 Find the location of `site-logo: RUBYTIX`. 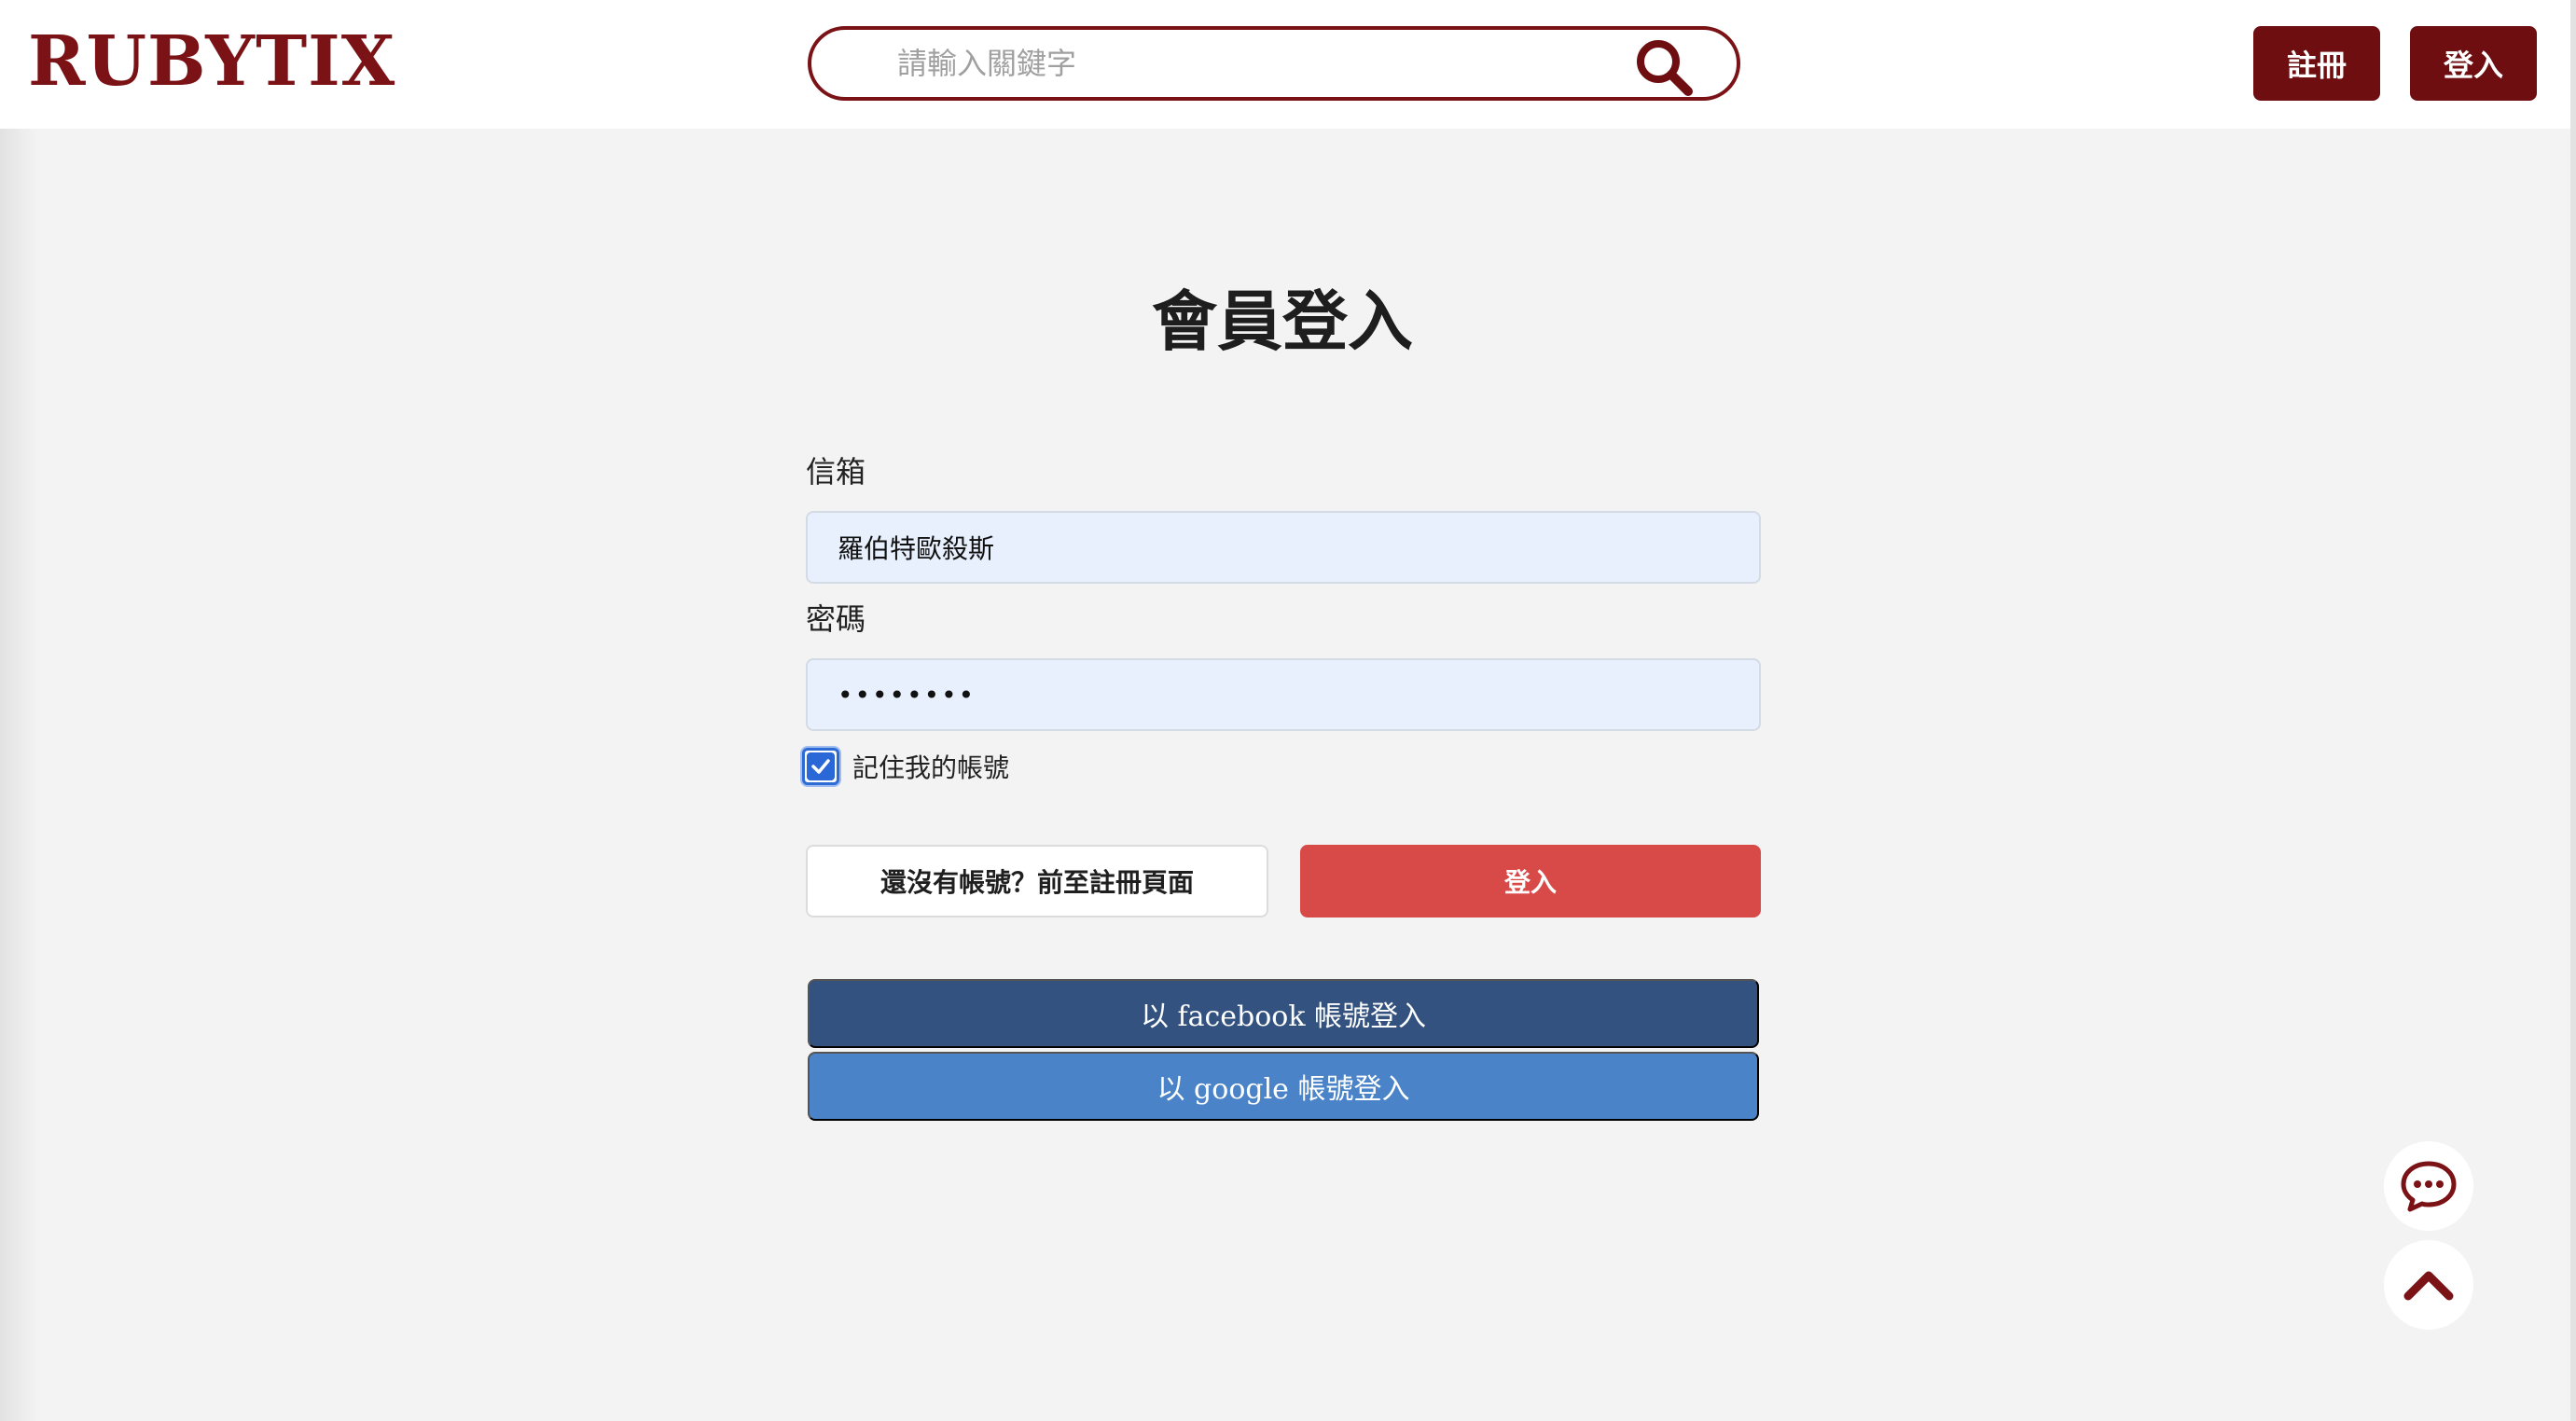

site-logo: RUBYTIX is located at coordinates (211, 61).